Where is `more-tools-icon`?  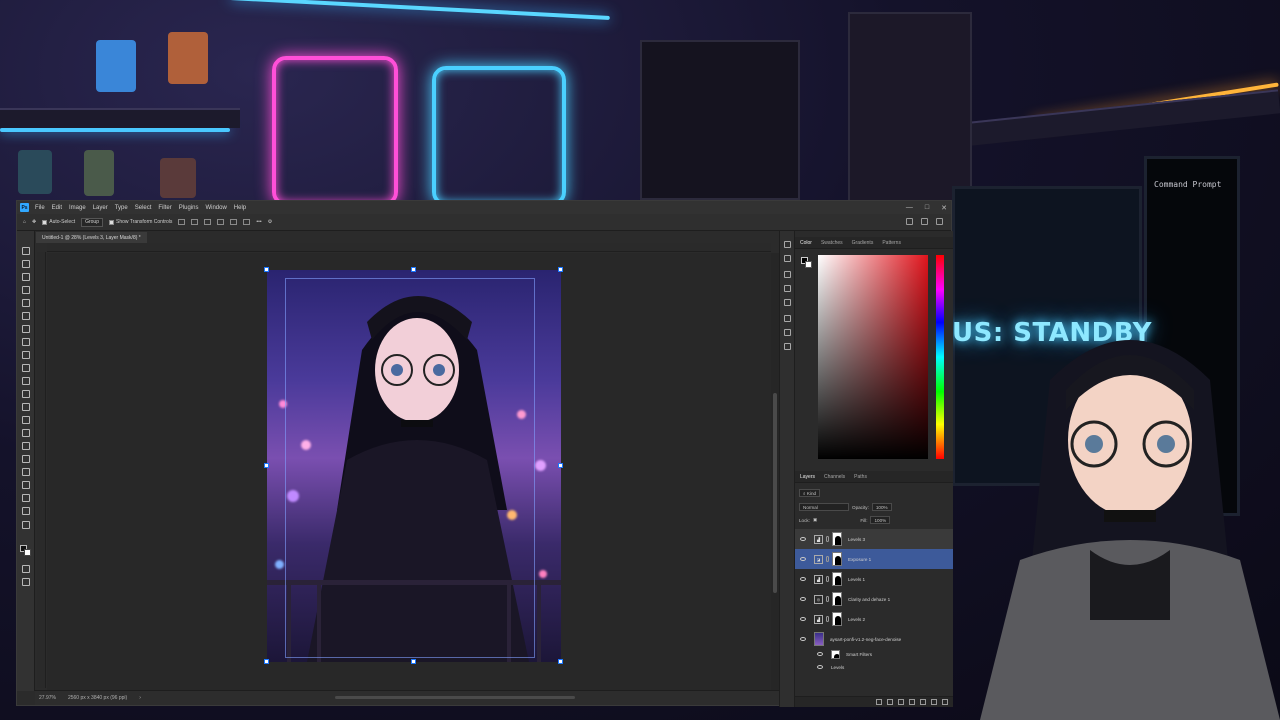
more-tools-icon is located at coordinates (26, 525).